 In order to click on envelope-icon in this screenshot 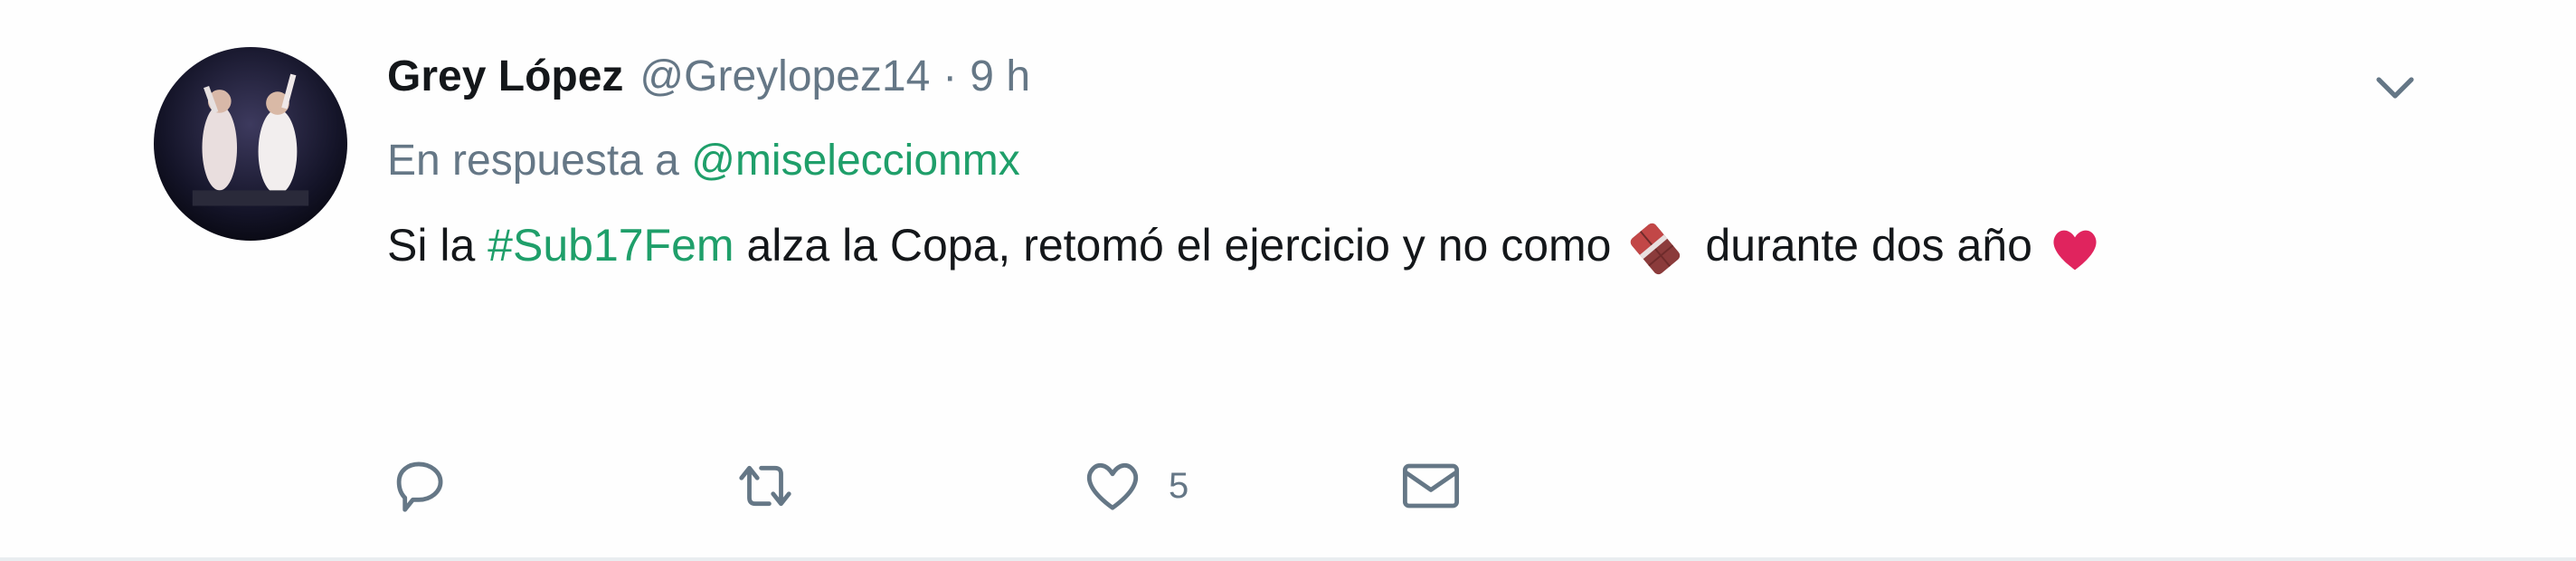, I will do `click(1431, 486)`.